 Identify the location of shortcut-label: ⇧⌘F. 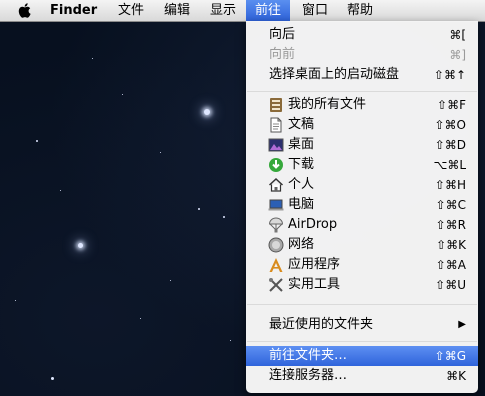
(451, 105).